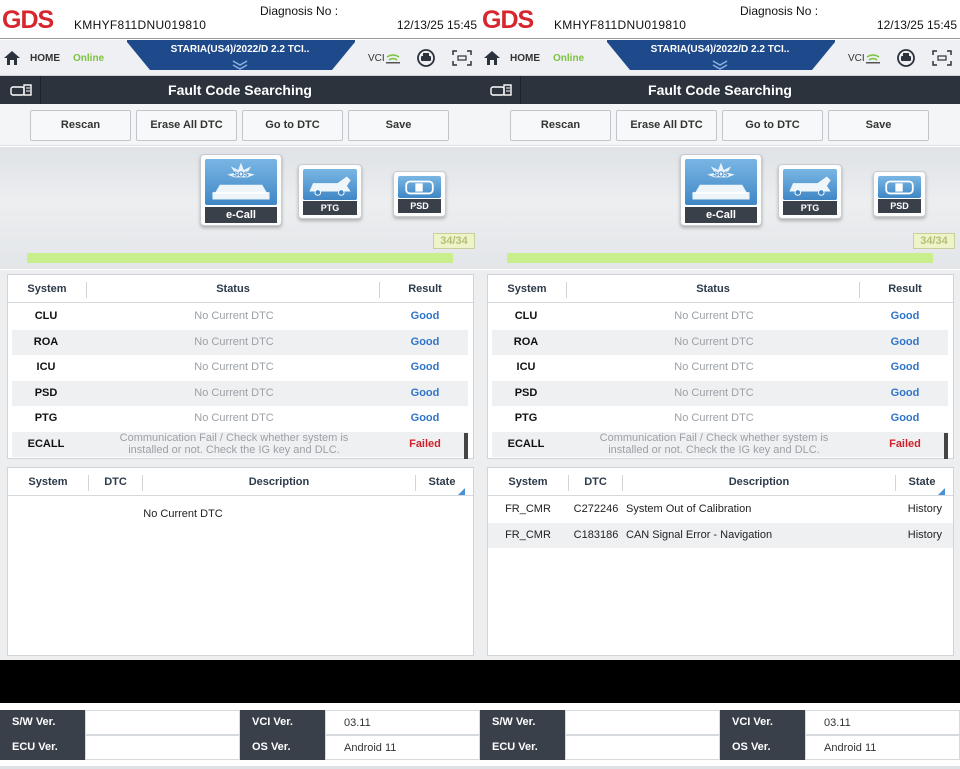 The image size is (960, 769). Describe the element at coordinates (46, 341) in the screenshot. I see `system-name: ROA` at that location.